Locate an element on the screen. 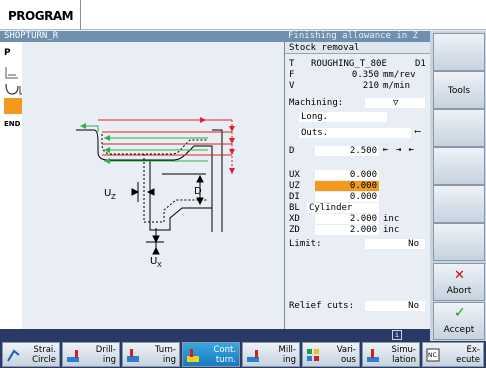 This screenshot has width=486, height=368. label-uz-sub: Z is located at coordinates (113, 197).